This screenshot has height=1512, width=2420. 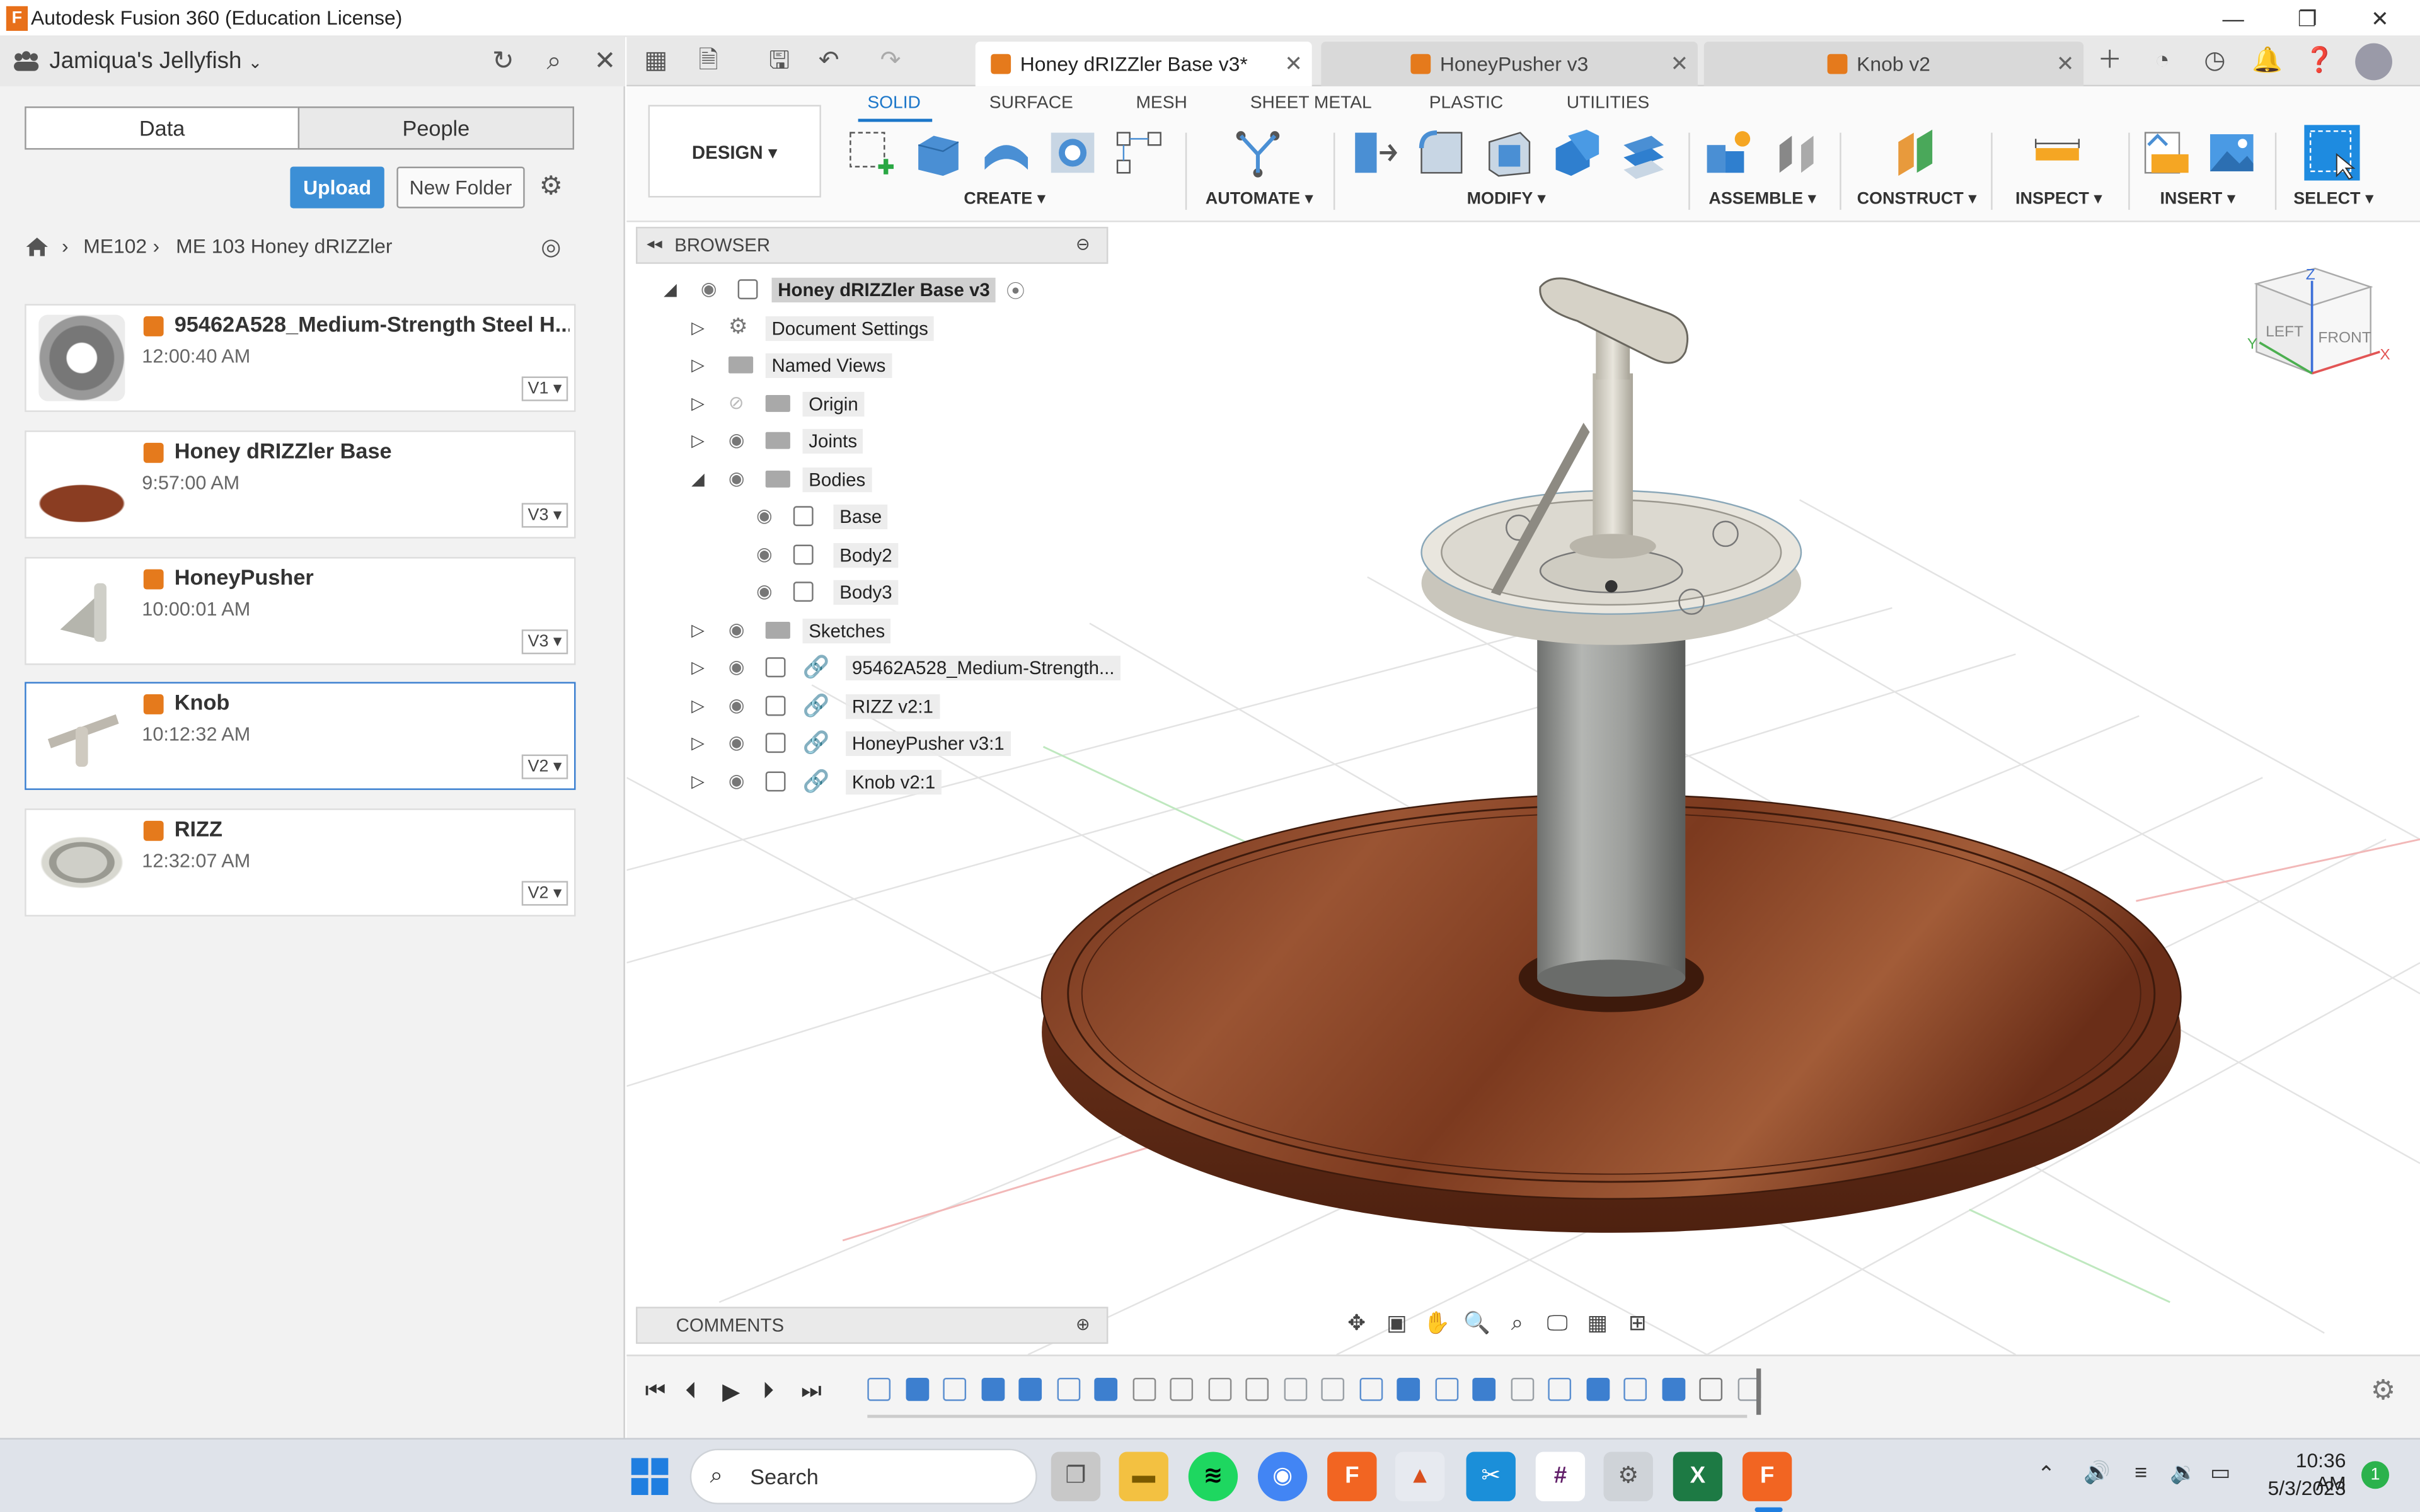 What do you see at coordinates (1698, 1476) in the screenshot?
I see `excel-icon: X` at bounding box center [1698, 1476].